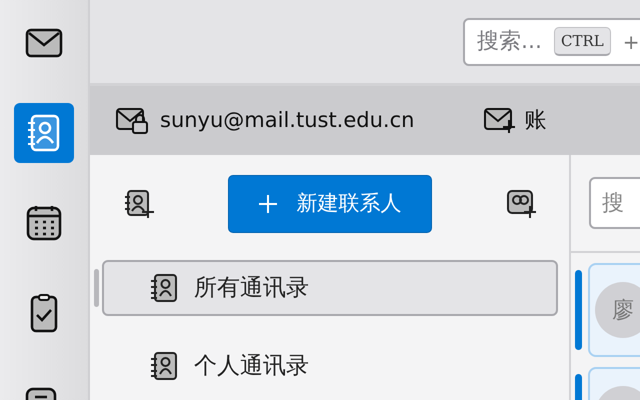  I want to click on contact-search-field: 搜, so click(614, 203).